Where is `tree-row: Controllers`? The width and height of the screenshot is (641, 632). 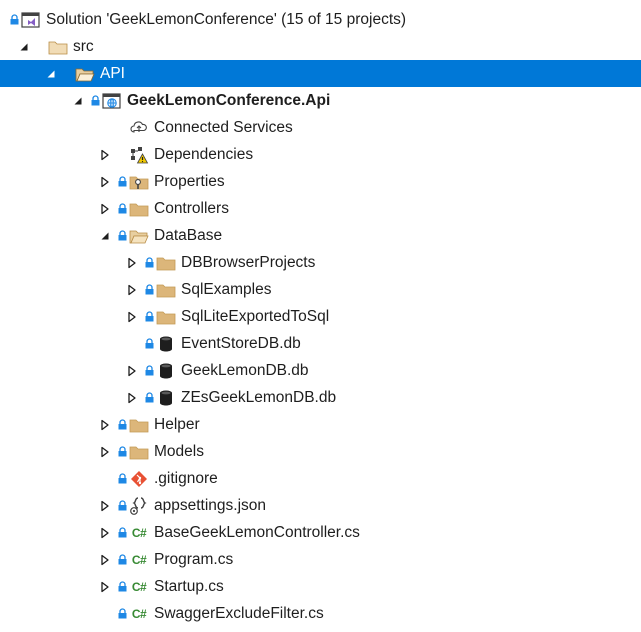 tree-row: Controllers is located at coordinates (320, 208).